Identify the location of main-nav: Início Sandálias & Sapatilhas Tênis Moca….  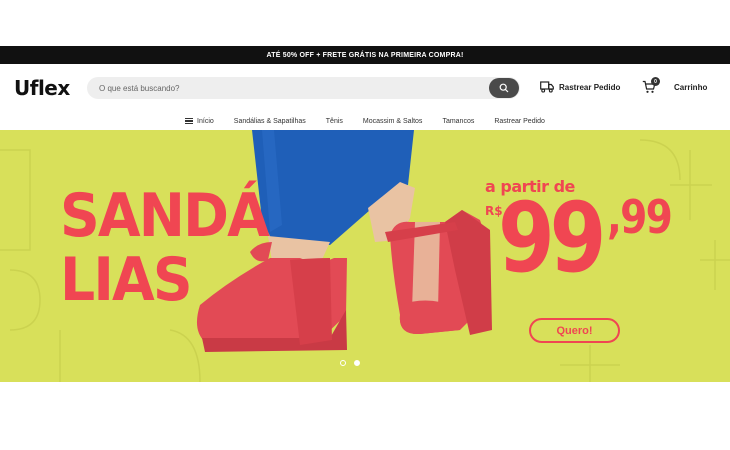
(365, 121).